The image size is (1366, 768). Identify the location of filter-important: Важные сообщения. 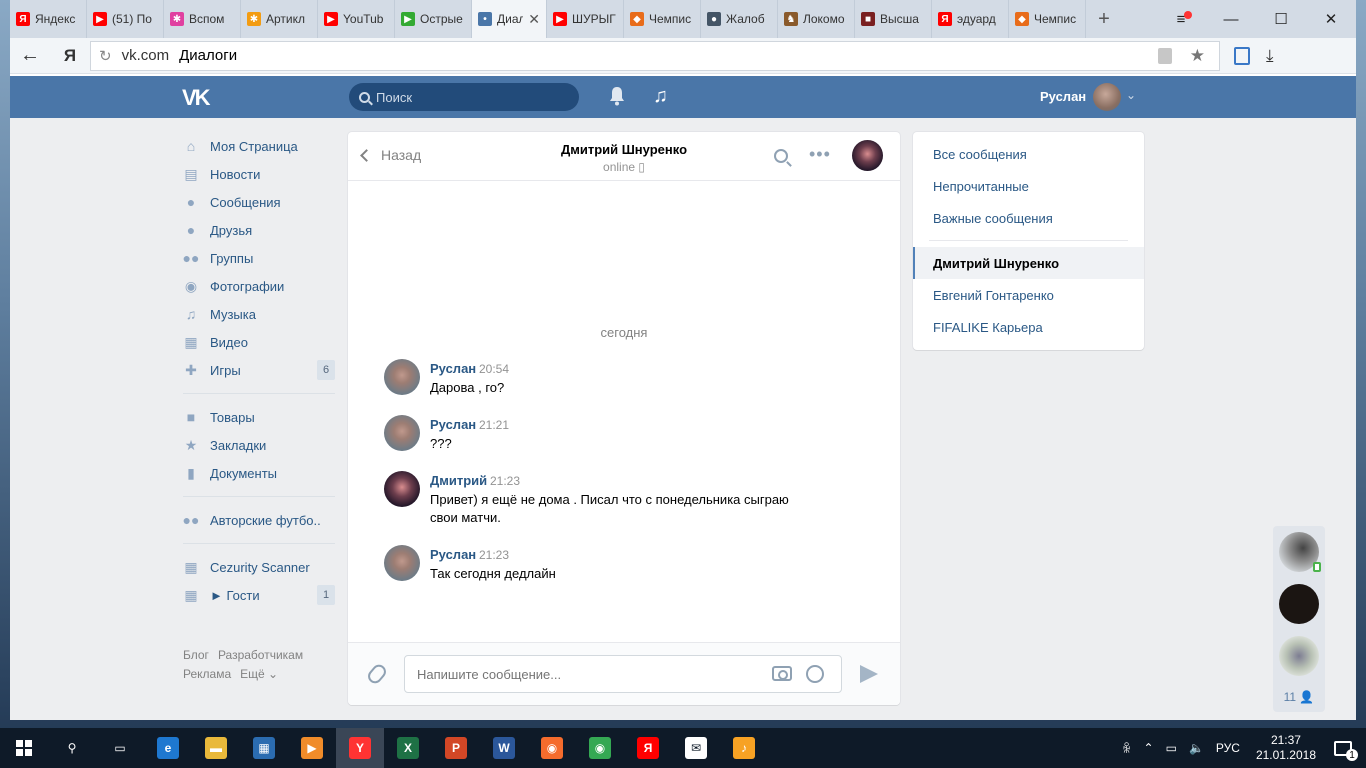
(1028, 218).